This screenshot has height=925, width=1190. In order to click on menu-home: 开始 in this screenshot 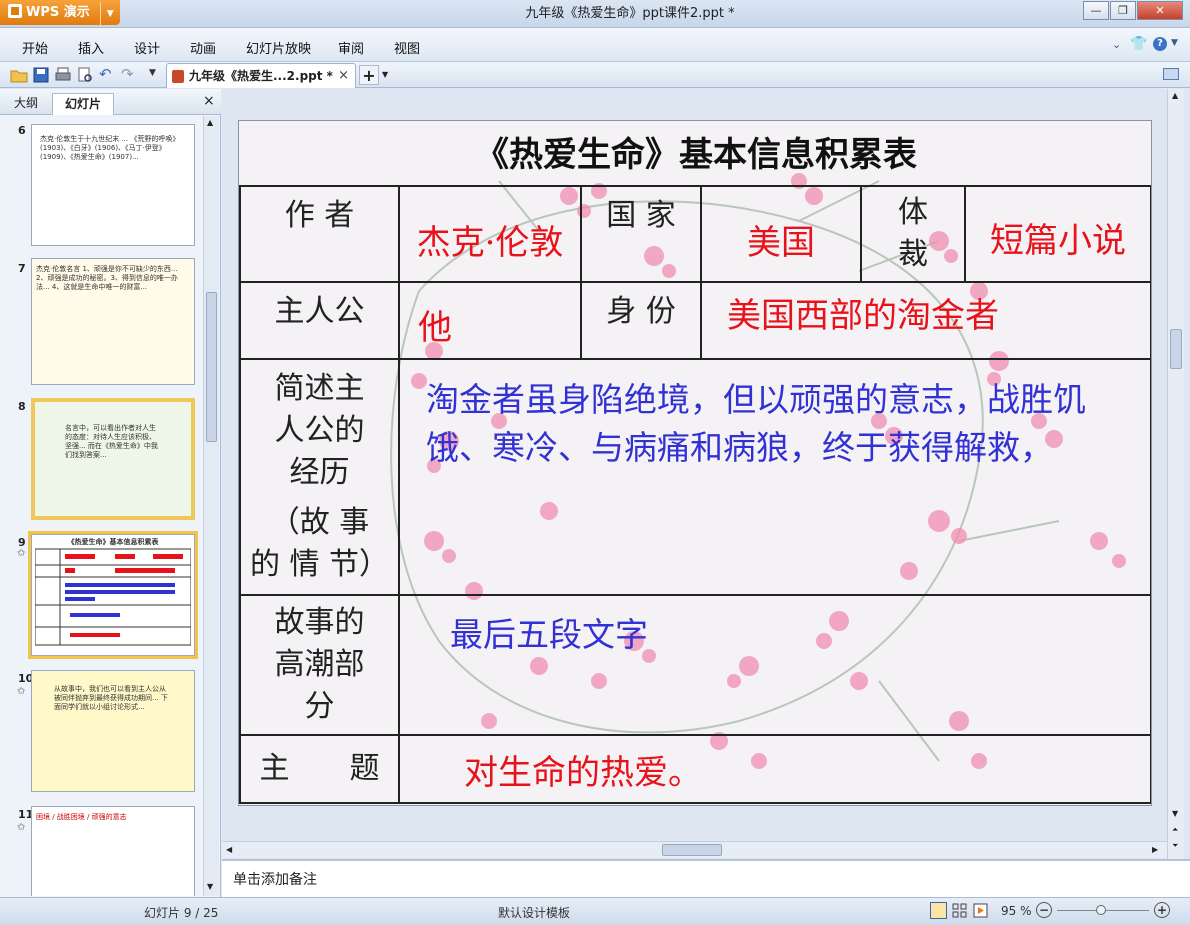, I will do `click(35, 47)`.